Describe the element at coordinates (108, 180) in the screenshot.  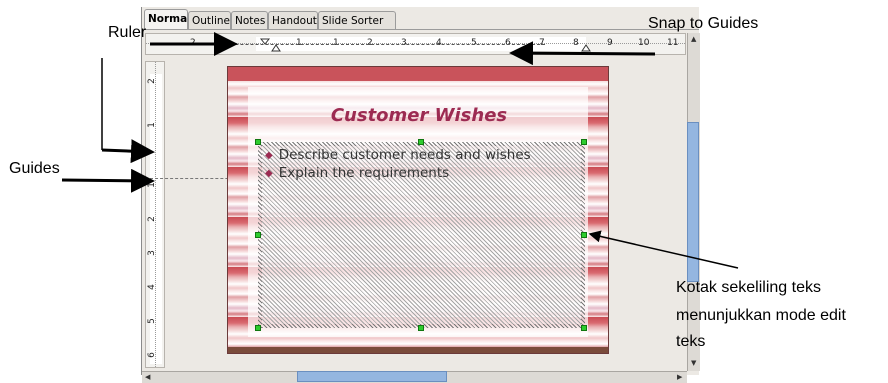
I see `guides-arrow-lower` at that location.